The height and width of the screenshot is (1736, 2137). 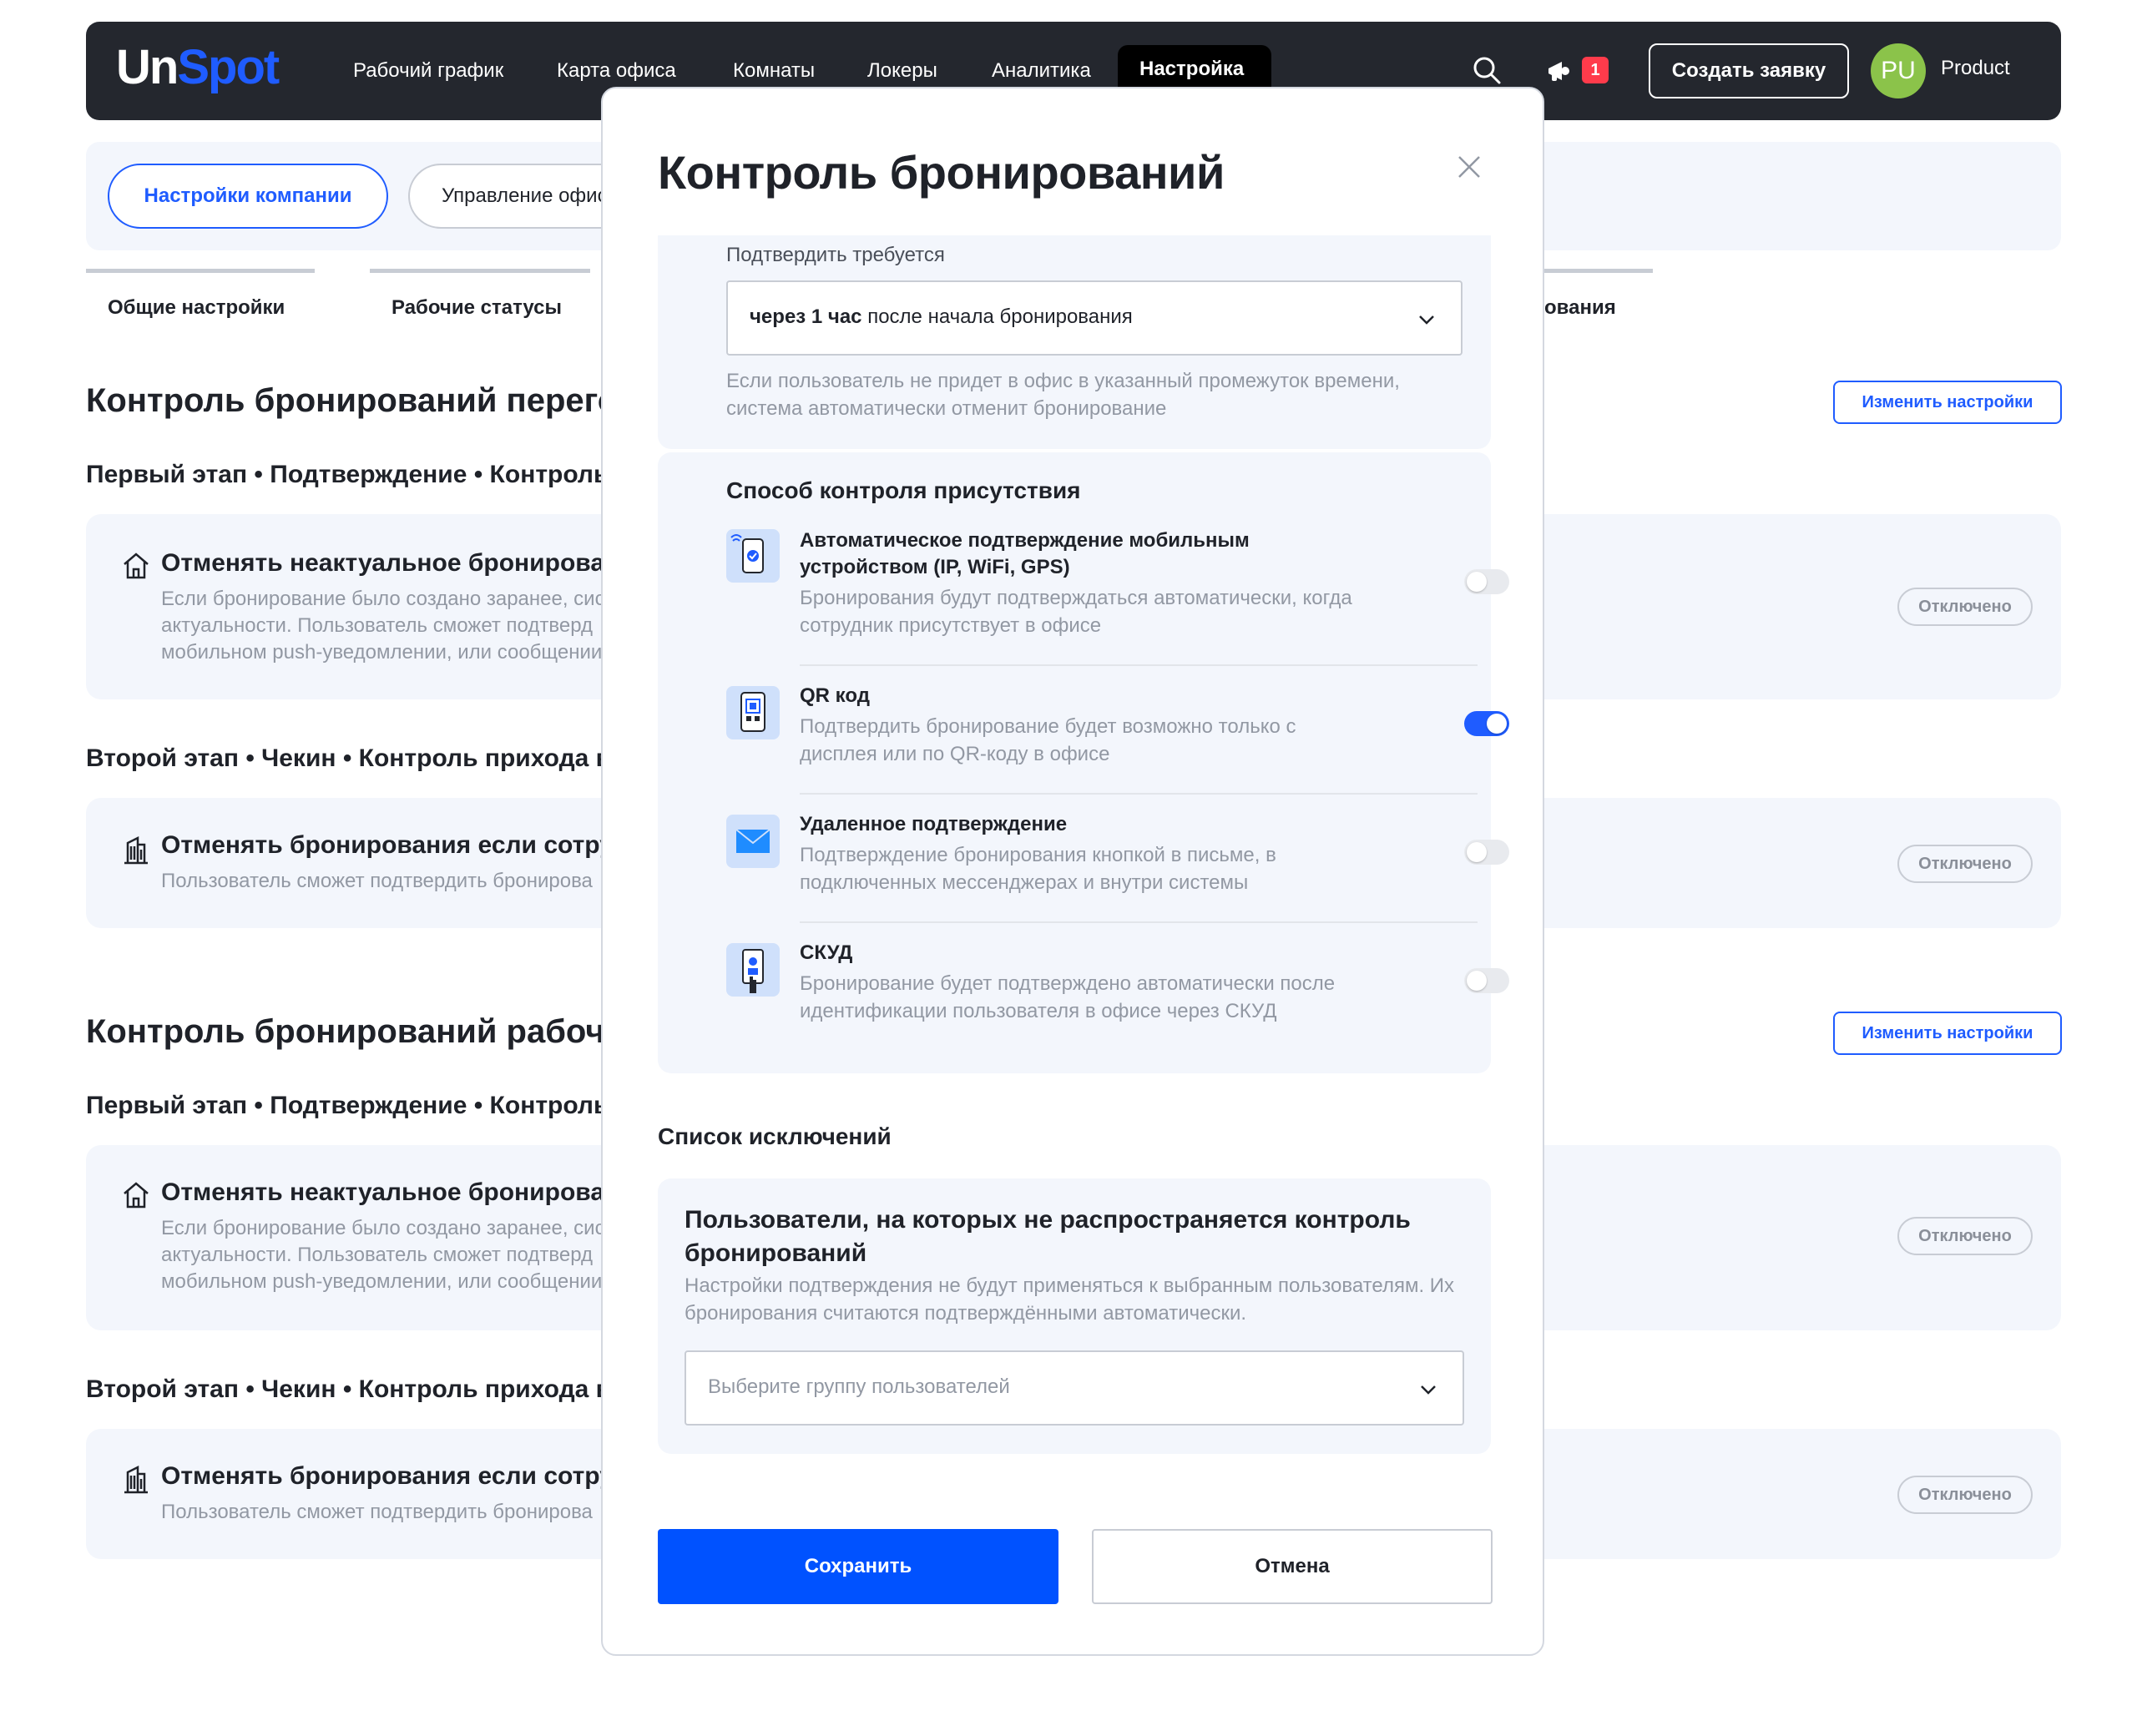 I want to click on option-title: СКУД, so click(x=826, y=952).